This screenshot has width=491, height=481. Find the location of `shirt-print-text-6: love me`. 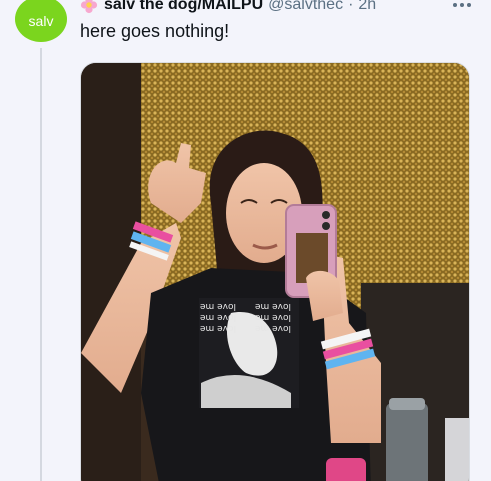

shirt-print-text-6: love me is located at coordinates (273, 328).